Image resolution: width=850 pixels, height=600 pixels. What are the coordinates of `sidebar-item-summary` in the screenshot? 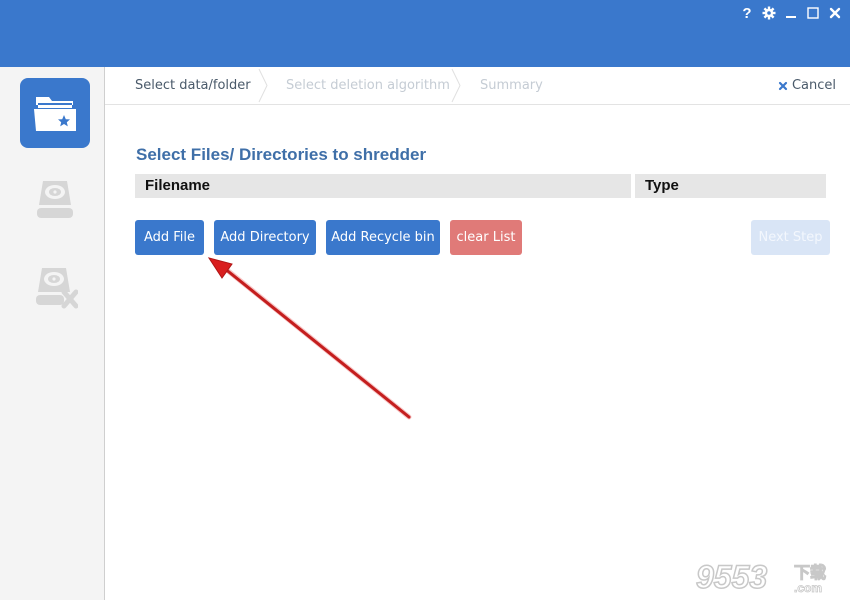 It's located at (55, 288).